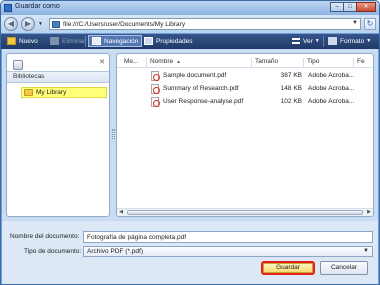 This screenshot has width=380, height=285. Describe the element at coordinates (162, 61) in the screenshot. I see `column-header-name-label: Nombre` at that location.